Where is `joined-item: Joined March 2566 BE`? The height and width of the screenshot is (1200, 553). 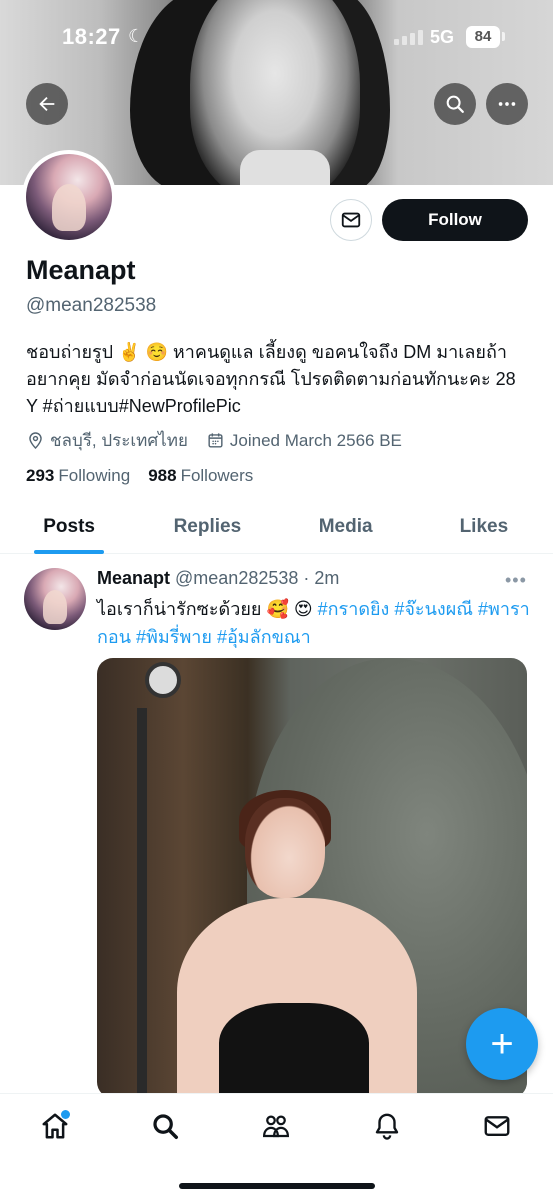
joined-item: Joined March 2566 BE is located at coordinates (304, 441).